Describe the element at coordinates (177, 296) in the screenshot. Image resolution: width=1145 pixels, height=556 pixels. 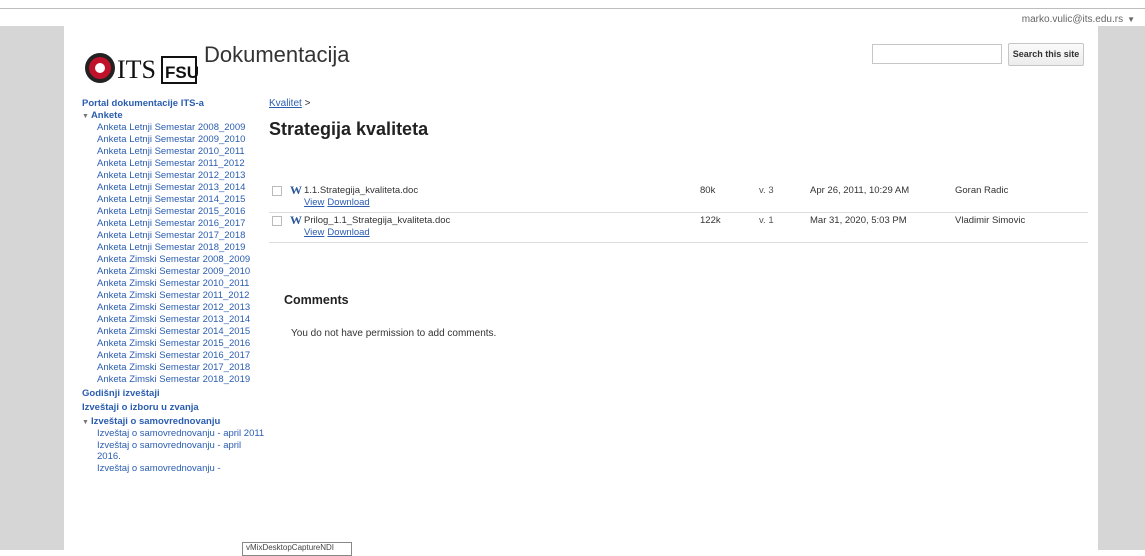
I see `nav-anketa-item: Anketa Zimski Semestar 2011_2012` at that location.